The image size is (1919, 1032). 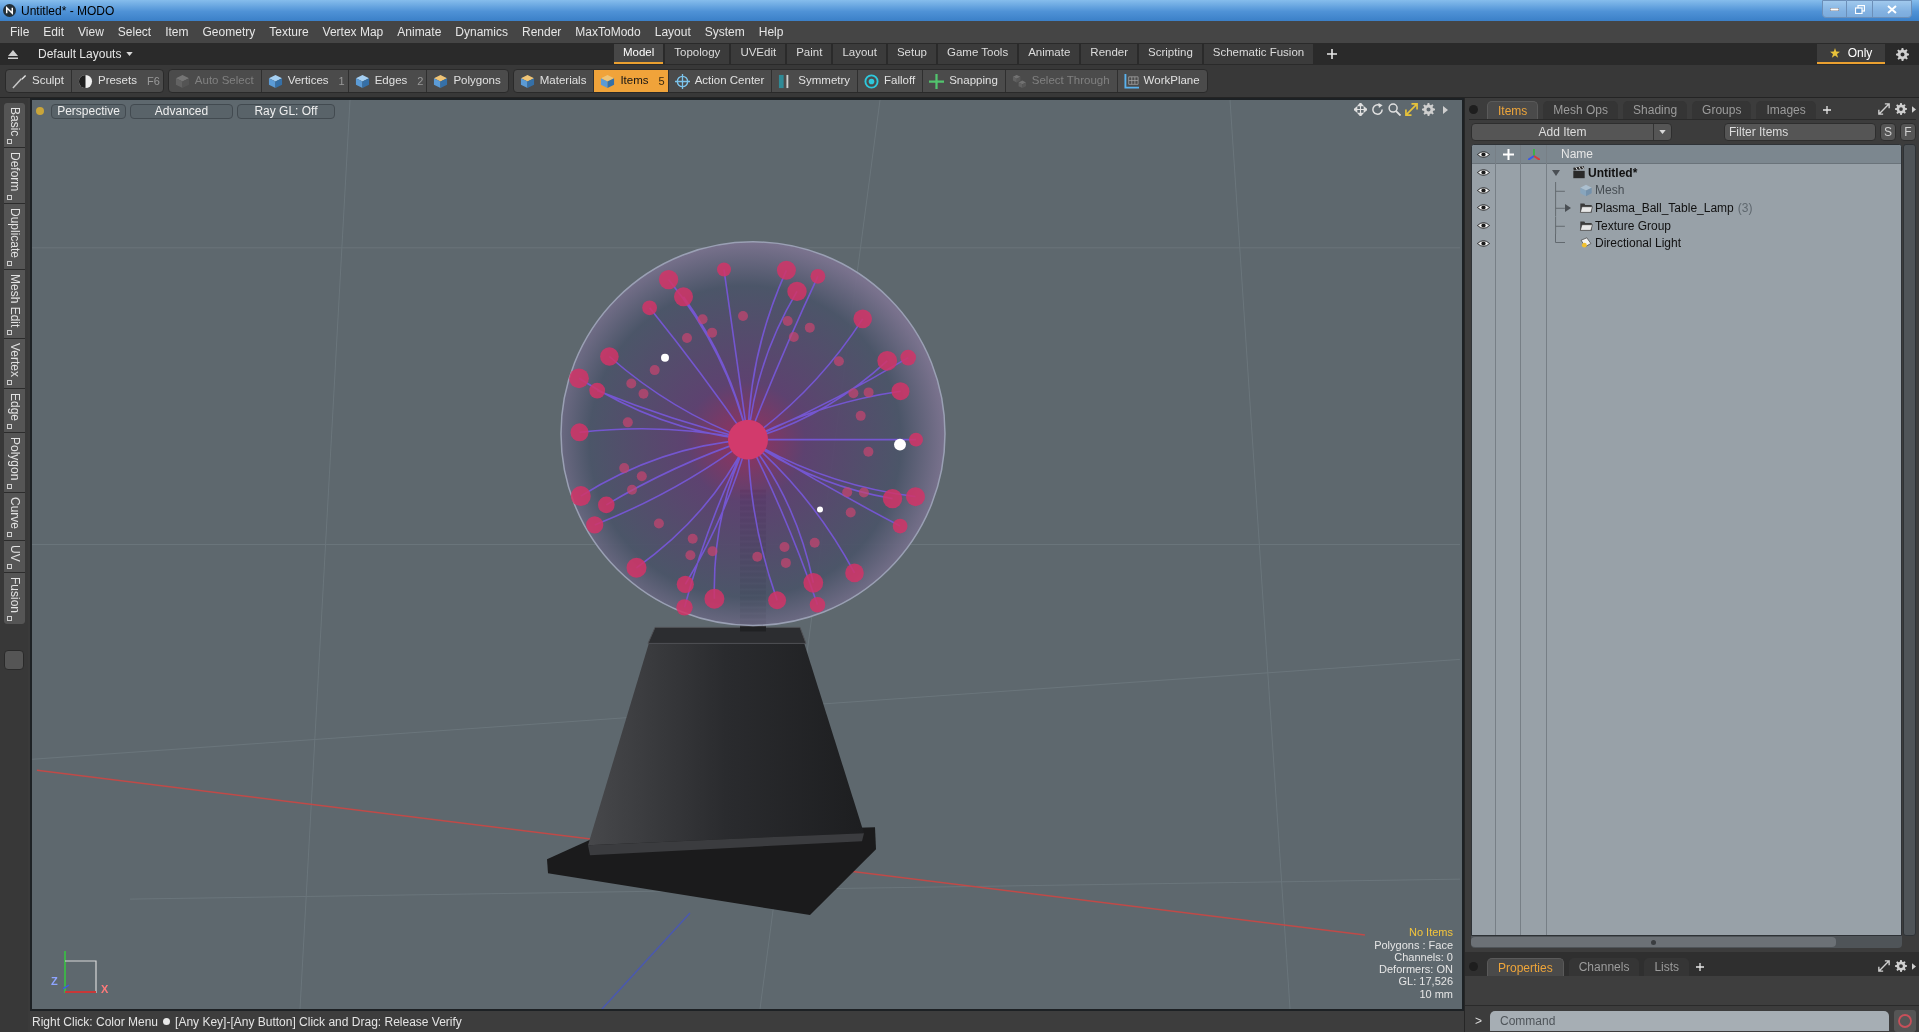 What do you see at coordinates (86, 54) in the screenshot?
I see `layout-menu: Default Layouts` at bounding box center [86, 54].